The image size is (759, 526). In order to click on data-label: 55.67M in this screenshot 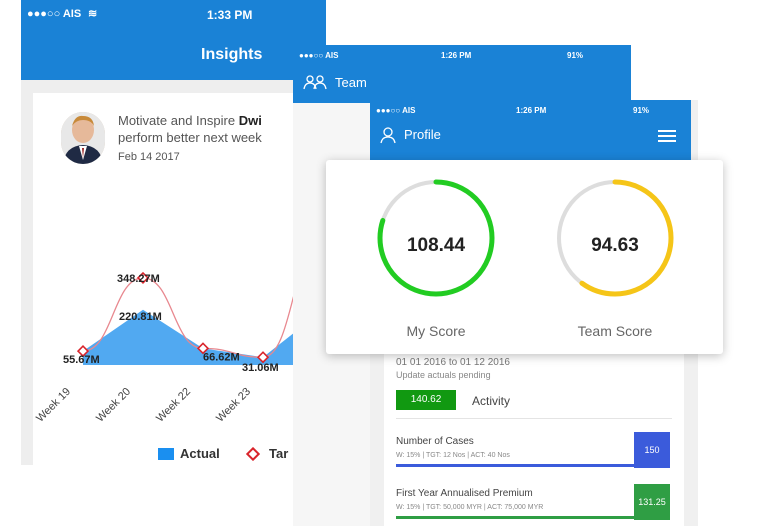, I will do `click(81, 360)`.